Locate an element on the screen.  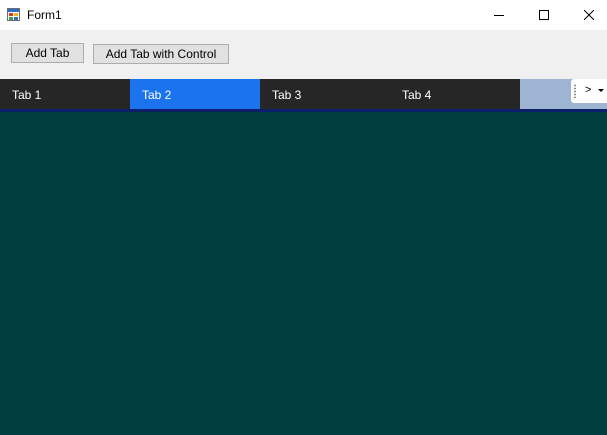
overflow-chevron-label: > is located at coordinates (588, 90).